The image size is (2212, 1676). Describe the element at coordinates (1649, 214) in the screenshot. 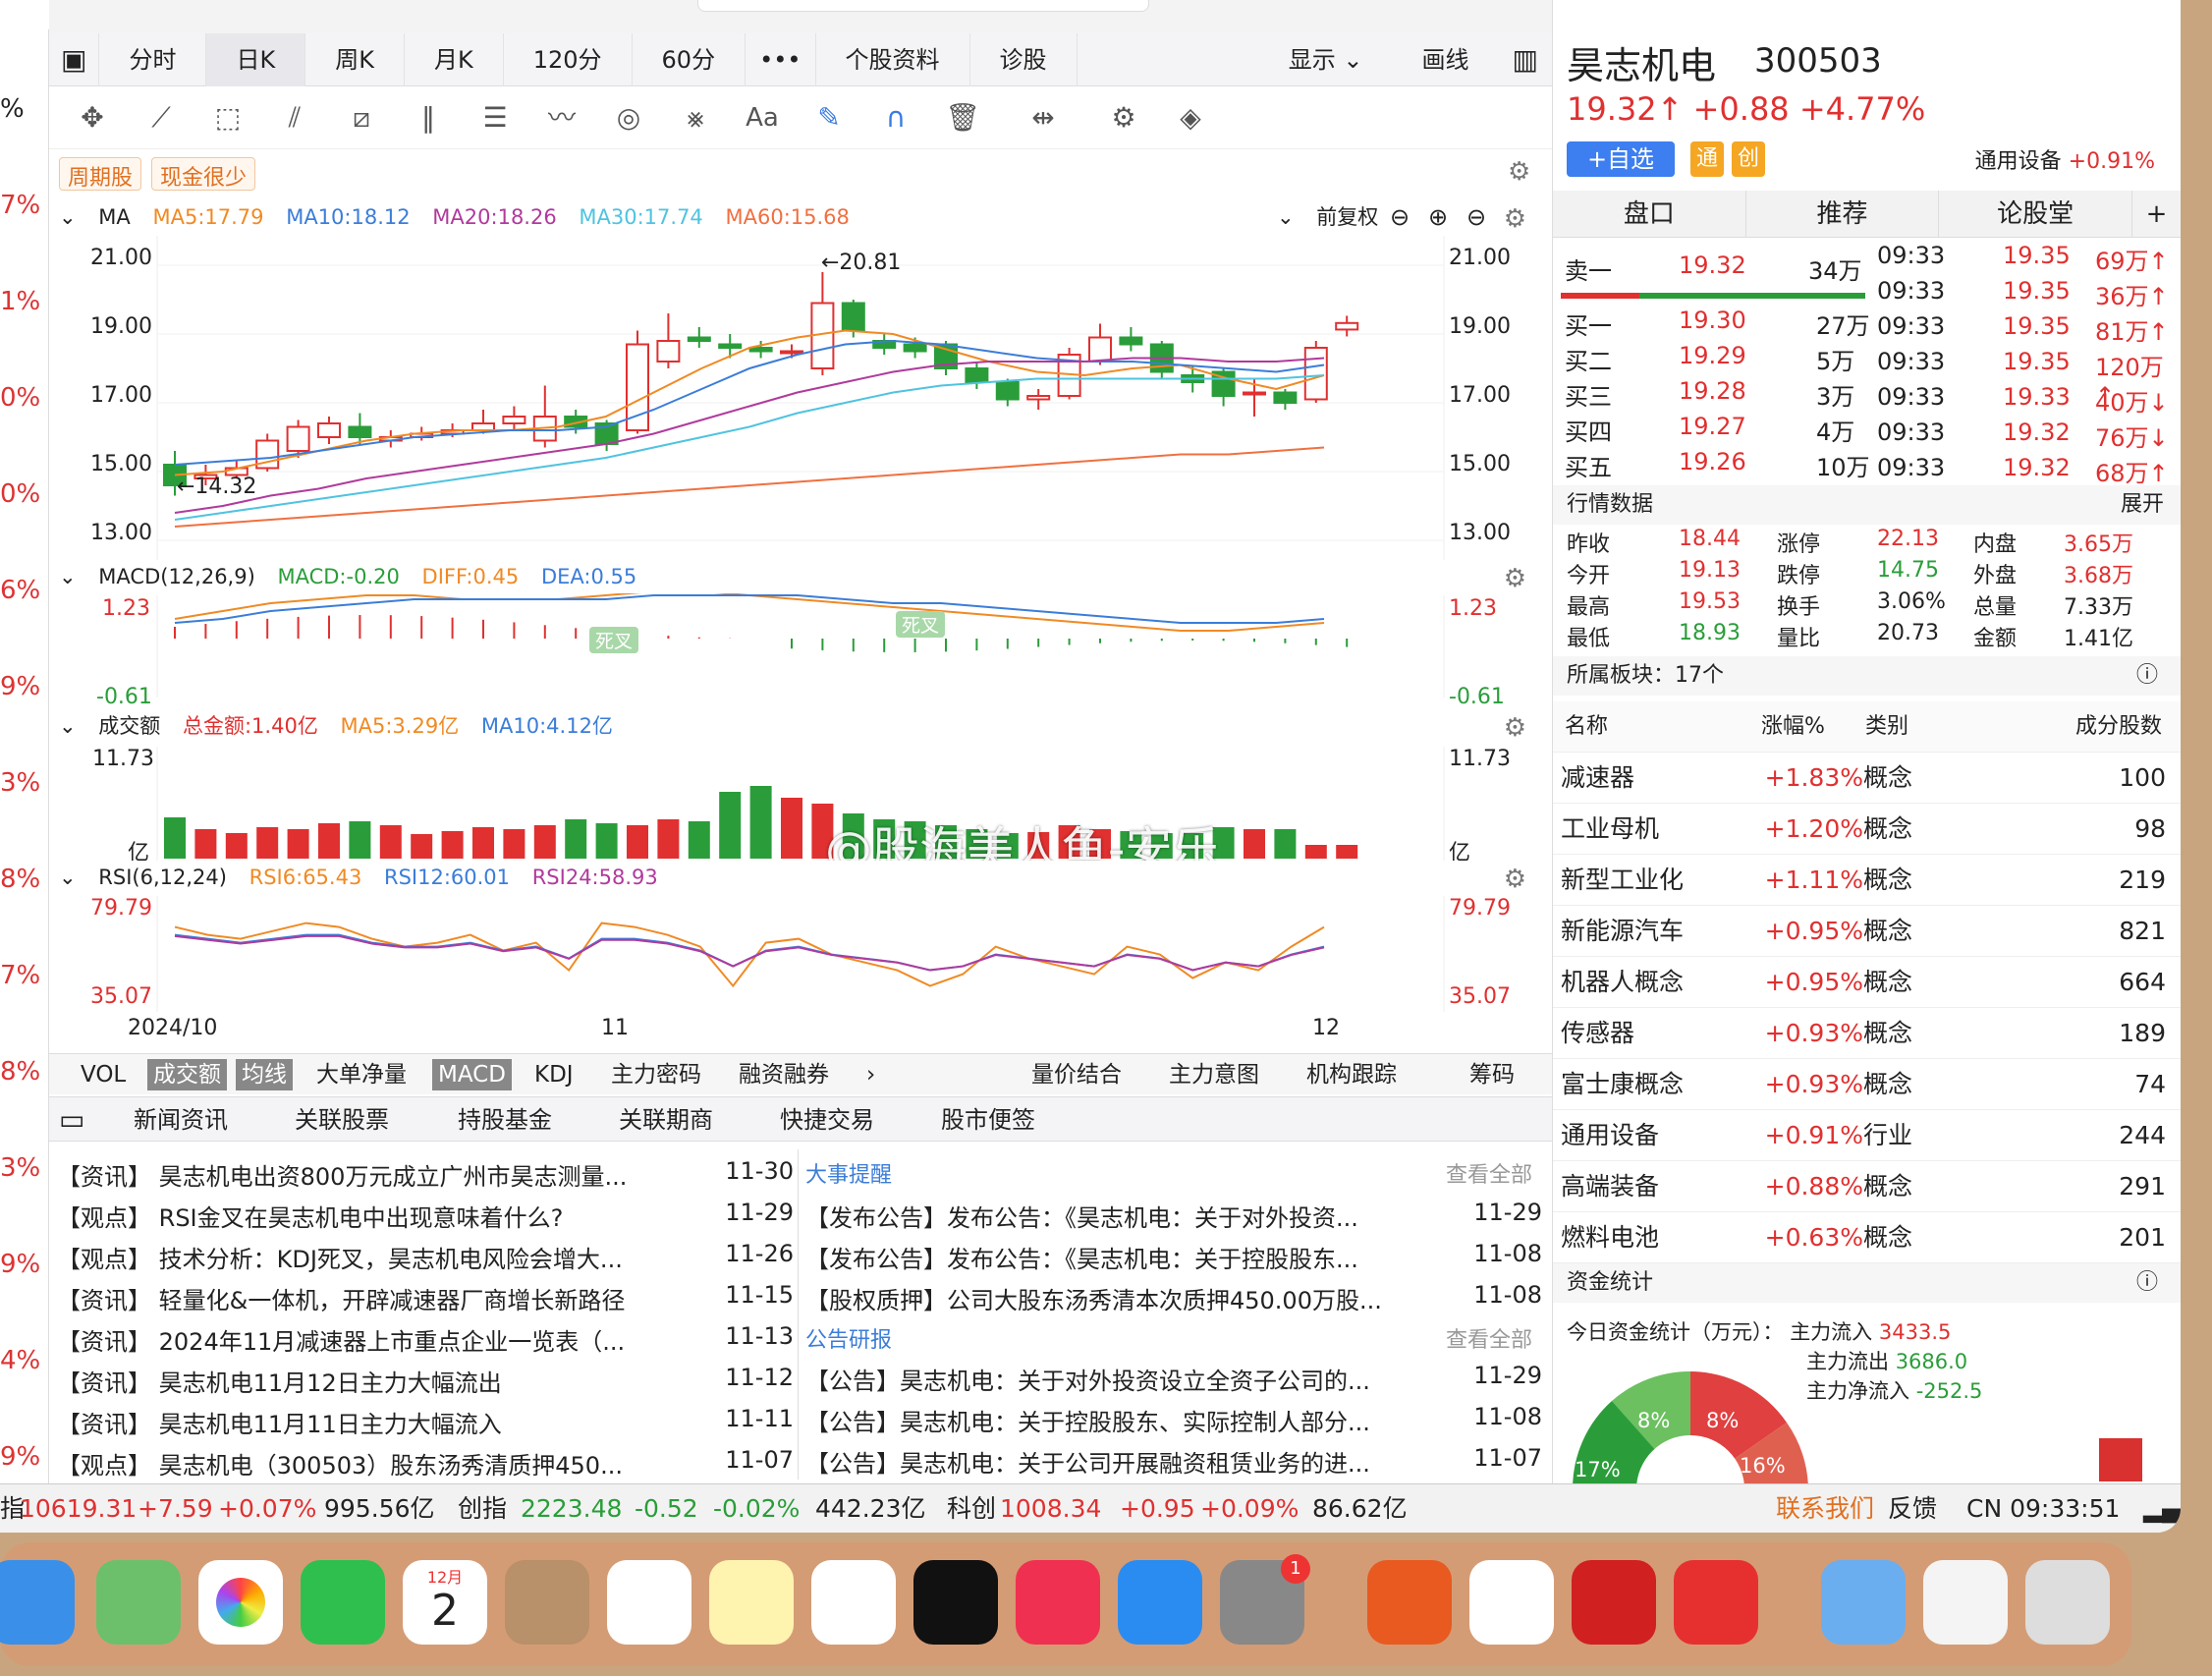

I see `tab-orderbook: 盘口` at that location.